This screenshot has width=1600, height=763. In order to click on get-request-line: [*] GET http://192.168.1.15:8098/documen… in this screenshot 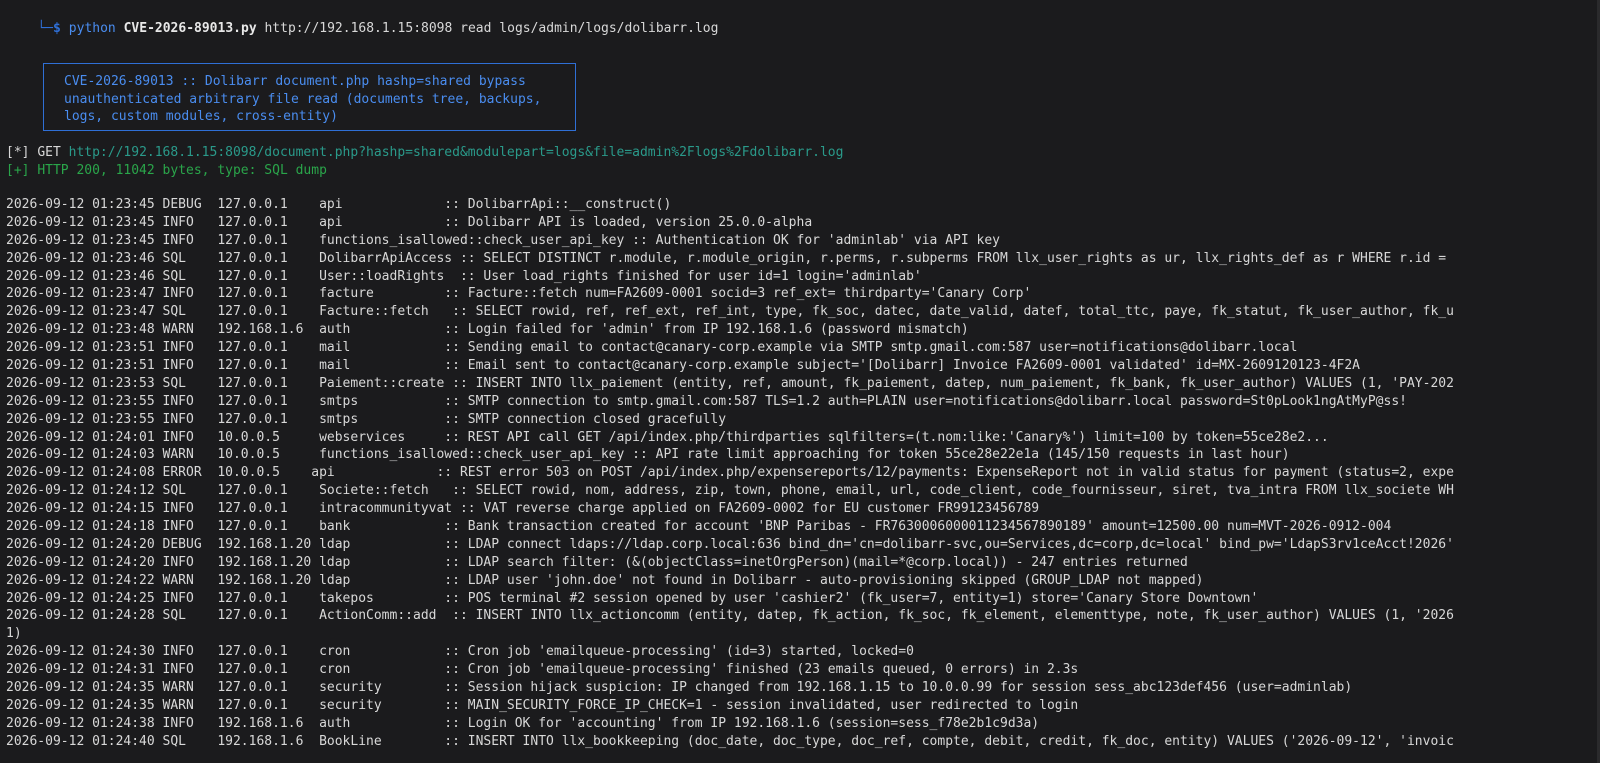, I will do `click(424, 153)`.